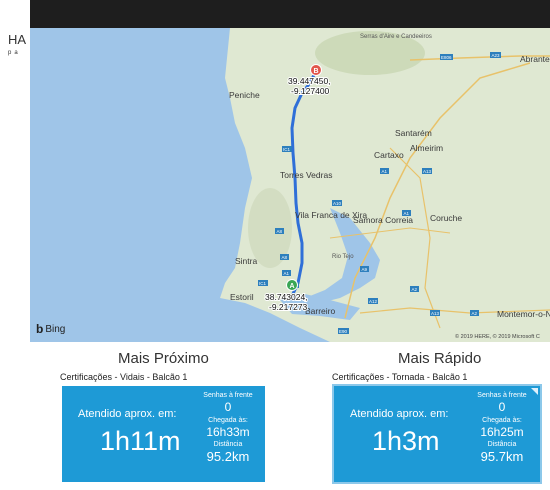 This screenshot has width=550, height=490. Describe the element at coordinates (140, 441) in the screenshot. I see `served-time: 1h11m` at that location.